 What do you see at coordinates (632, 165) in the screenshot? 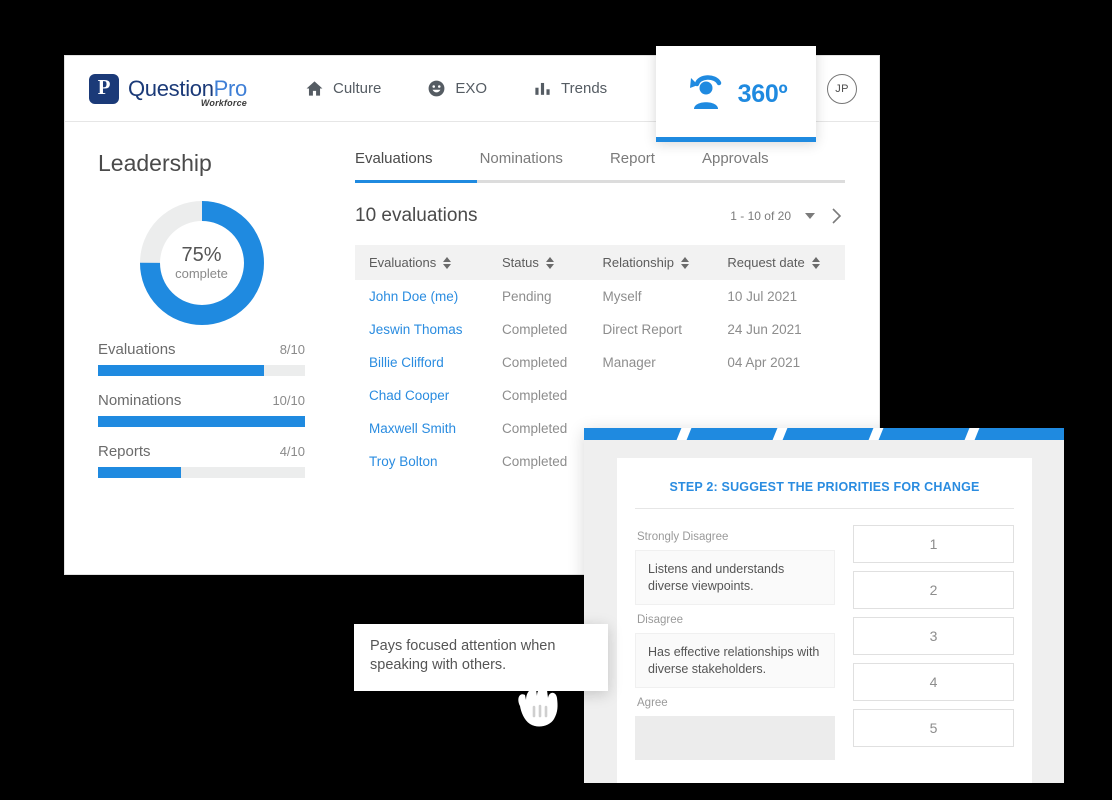
I see `tab-report: Report` at bounding box center [632, 165].